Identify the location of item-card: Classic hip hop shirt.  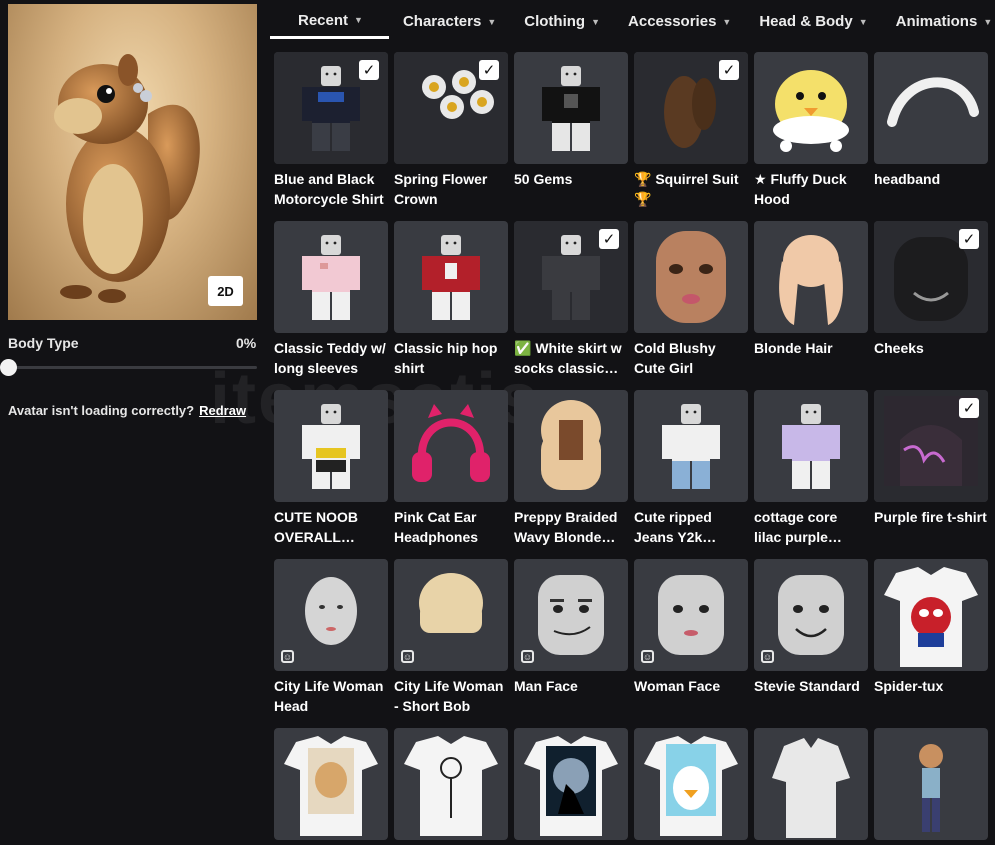
(451, 299).